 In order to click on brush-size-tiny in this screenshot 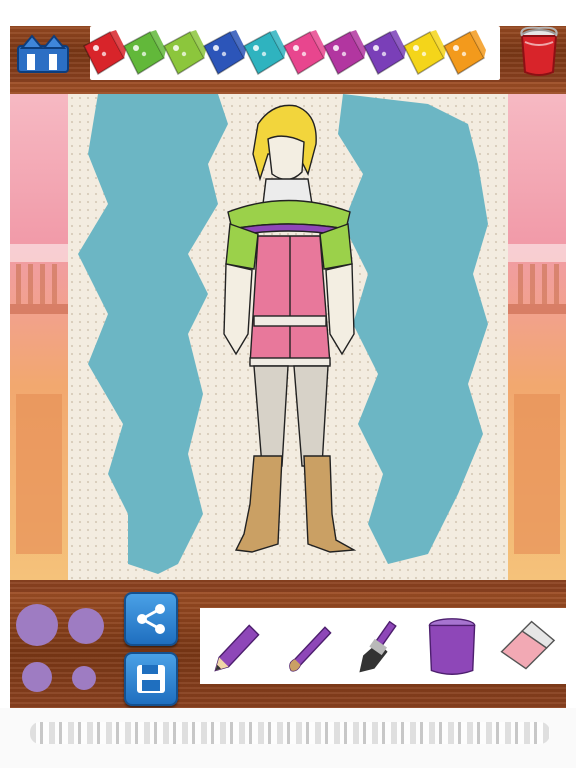, I will do `click(84, 678)`.